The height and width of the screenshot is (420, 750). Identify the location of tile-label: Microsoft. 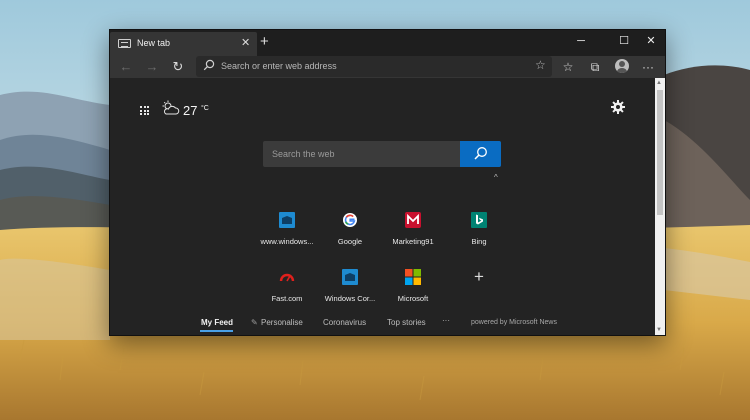
(413, 298).